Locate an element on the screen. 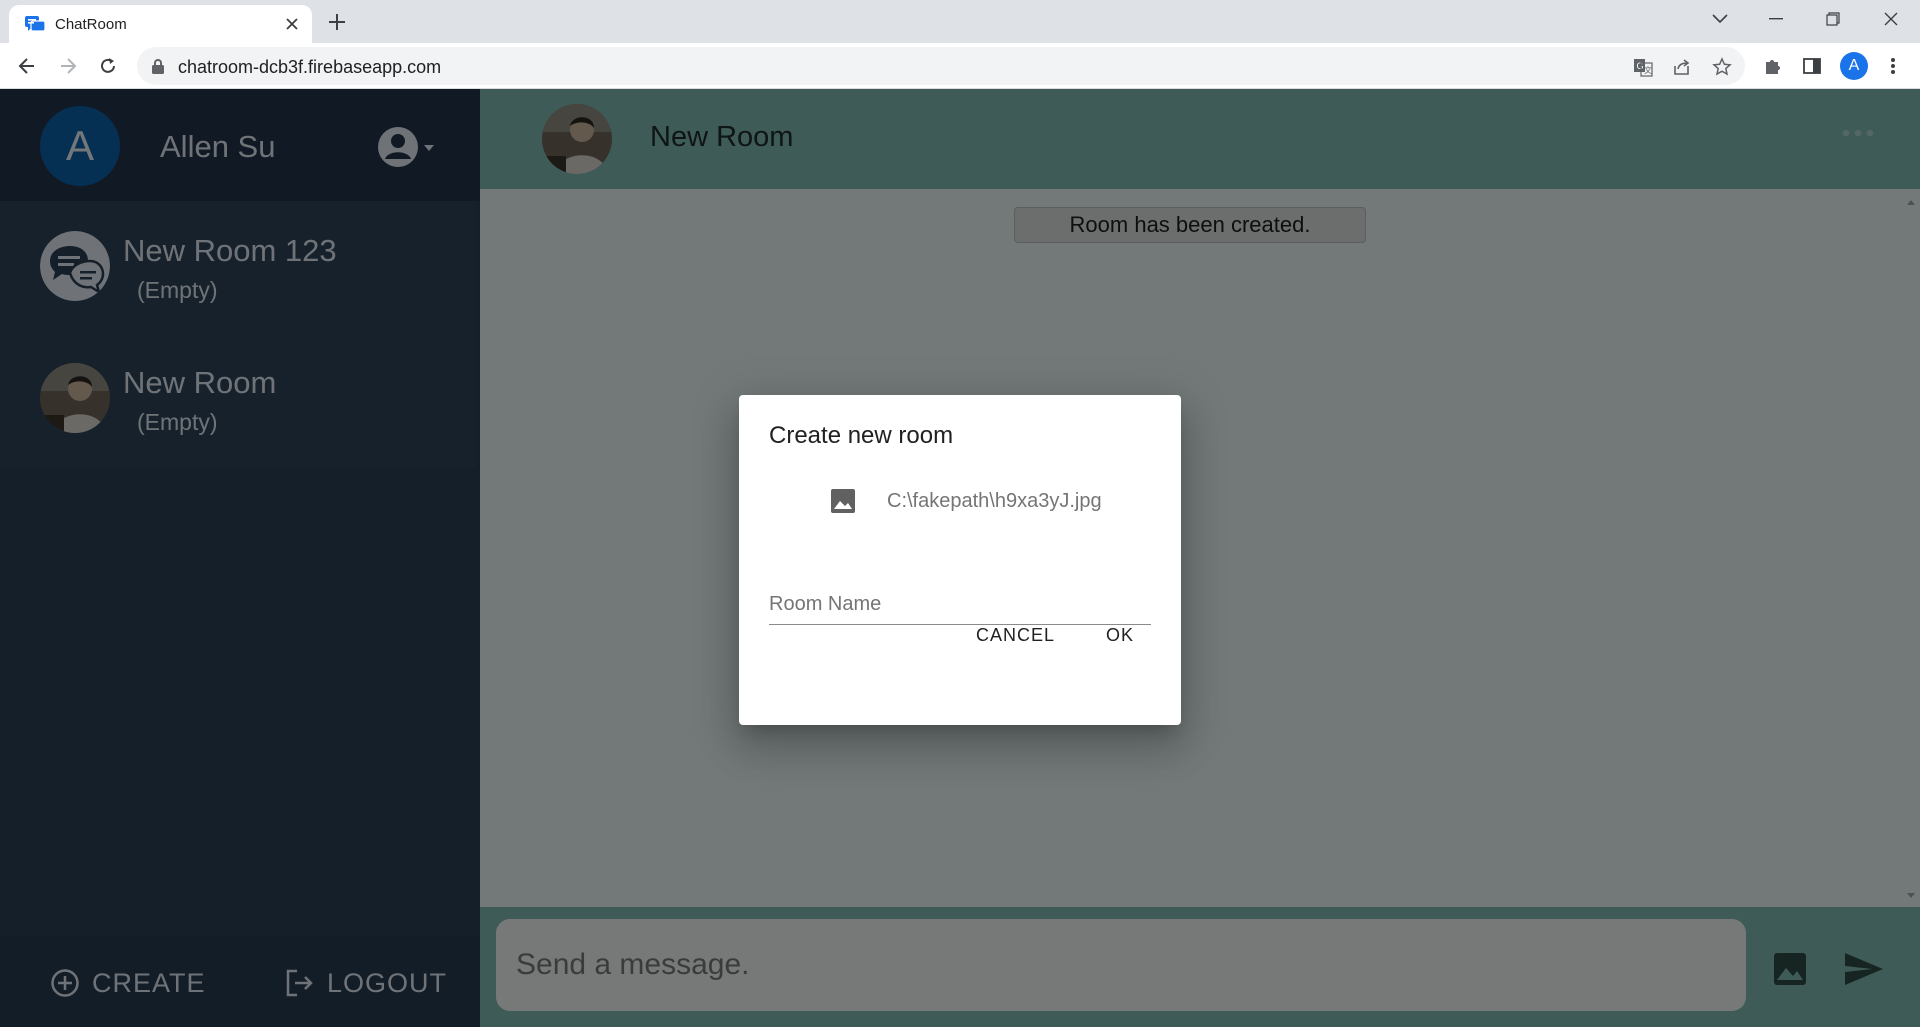 Image resolution: width=1920 pixels, height=1027 pixels. share-icon is located at coordinates (1682, 67).